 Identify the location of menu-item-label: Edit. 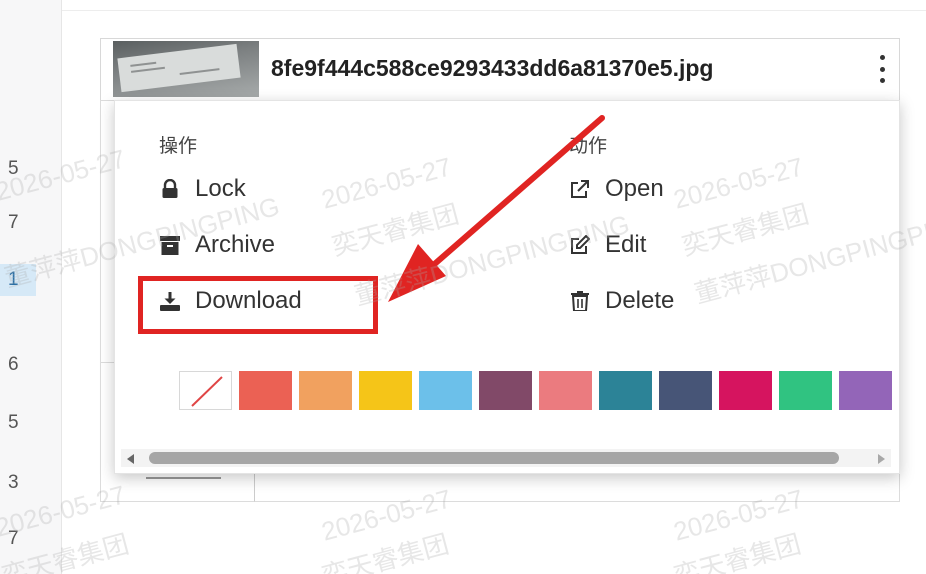
(626, 244).